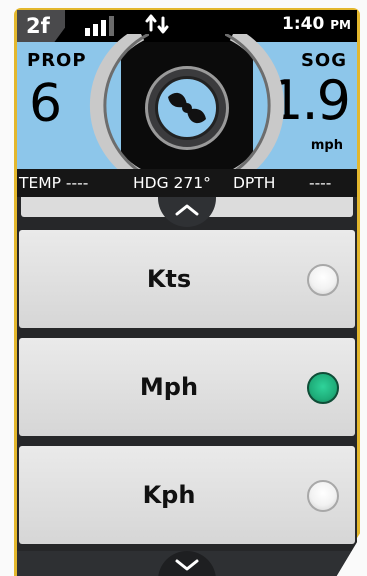  I want to click on sog-unit: mph, so click(326, 145).